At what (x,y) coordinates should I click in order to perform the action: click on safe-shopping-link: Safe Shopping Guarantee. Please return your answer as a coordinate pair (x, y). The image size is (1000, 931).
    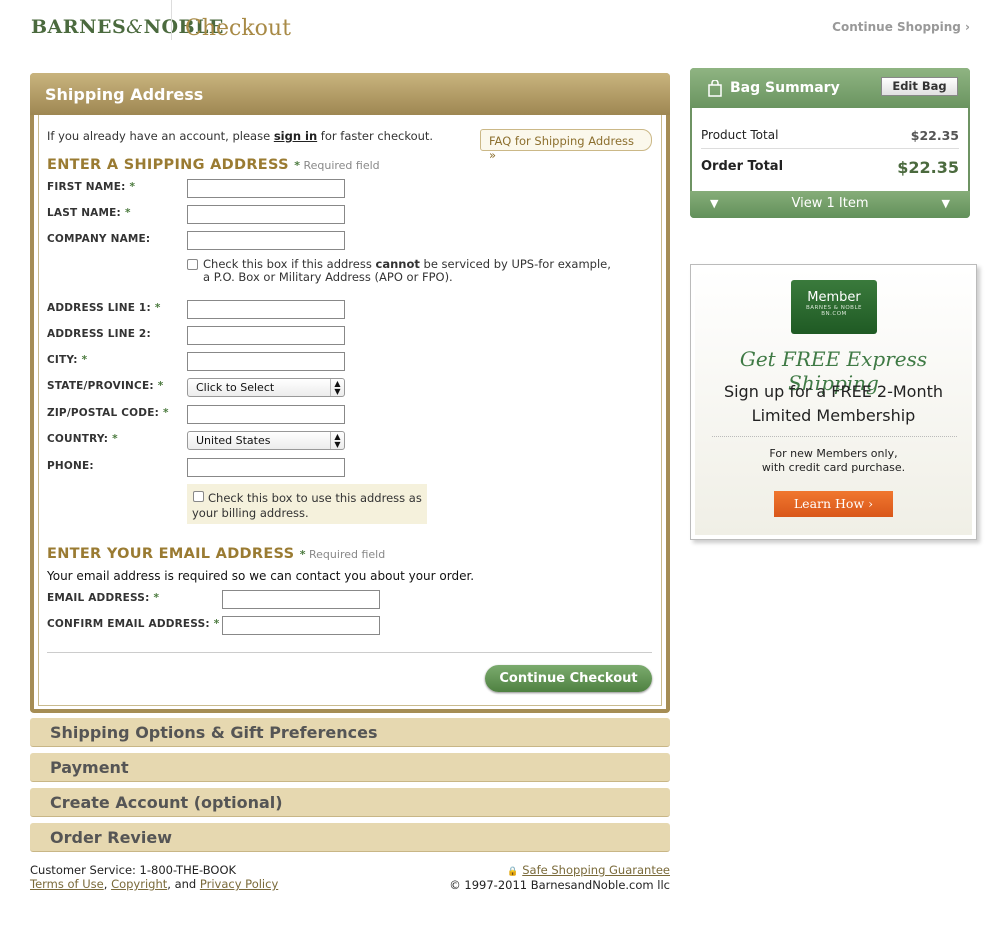
    Looking at the image, I should click on (596, 870).